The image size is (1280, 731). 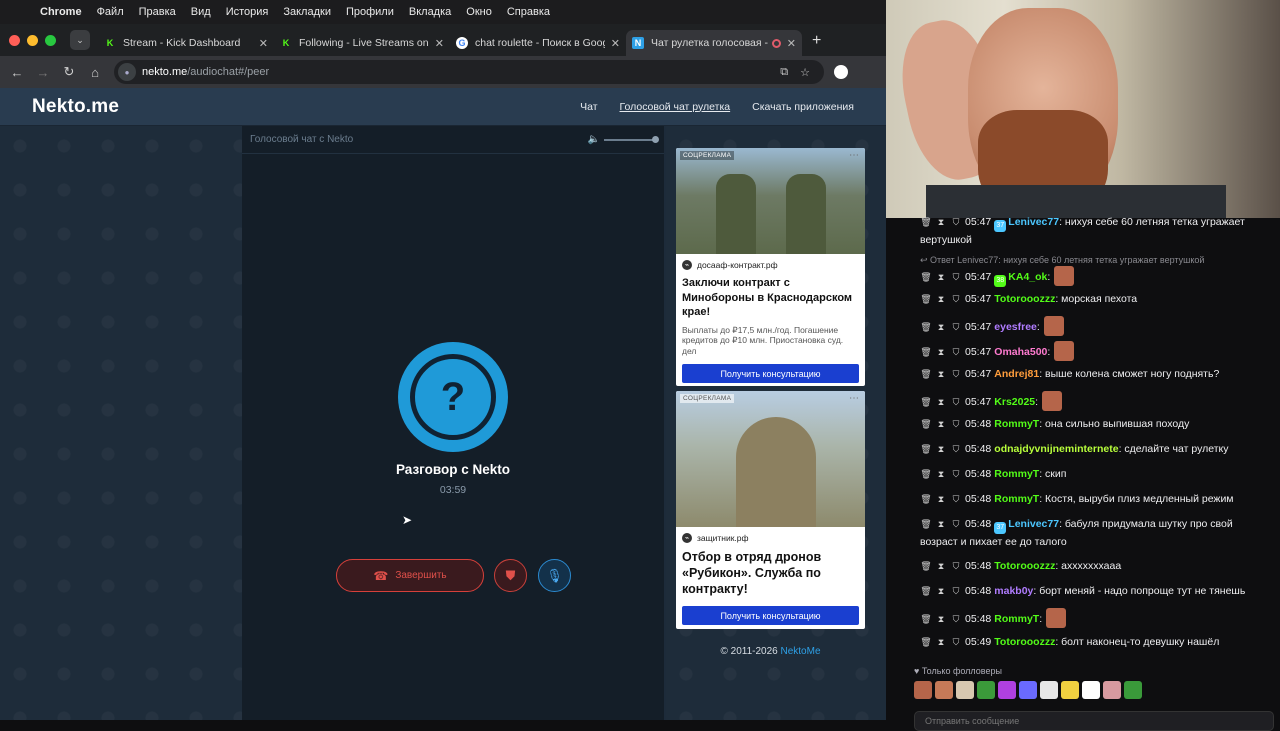 What do you see at coordinates (186, 43) in the screenshot?
I see `tab-kick-dashboard: K Stream - Kick Dashboard ✕` at bounding box center [186, 43].